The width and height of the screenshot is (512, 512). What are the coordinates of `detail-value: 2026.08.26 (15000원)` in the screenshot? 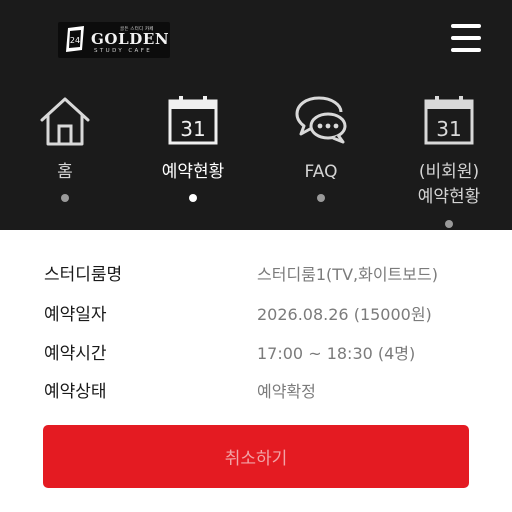 It's located at (344, 314).